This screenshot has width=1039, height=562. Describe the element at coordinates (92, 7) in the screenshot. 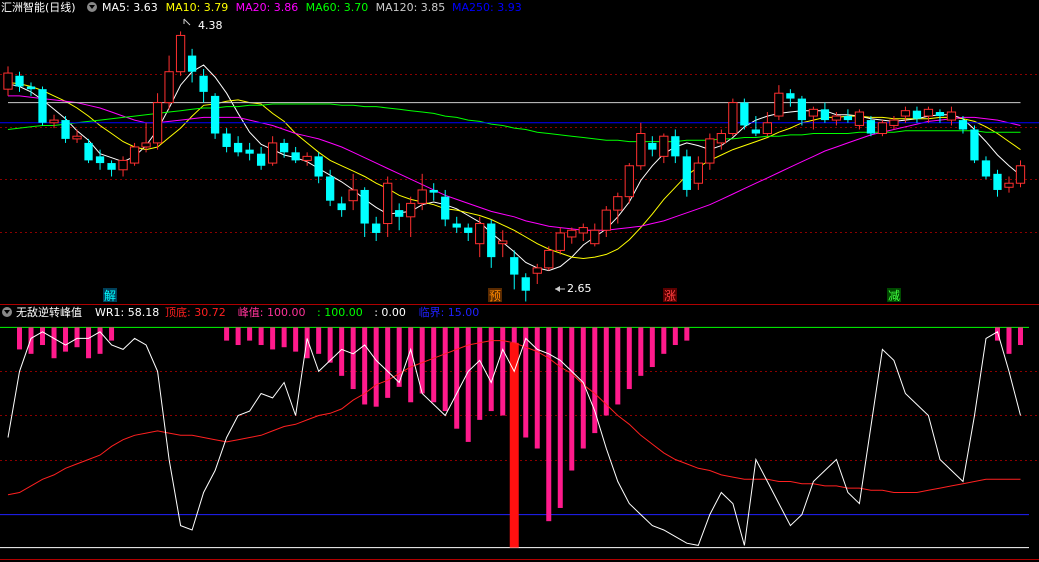

I see `upper-collapse-icon` at that location.